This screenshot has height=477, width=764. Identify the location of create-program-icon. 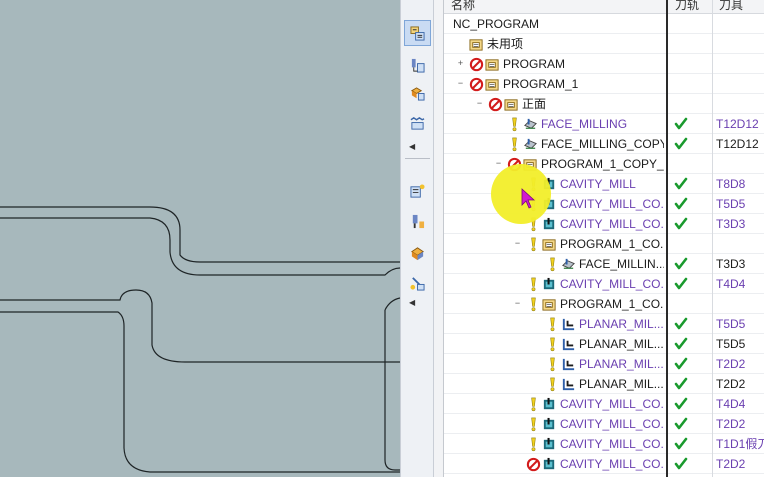
(417, 190).